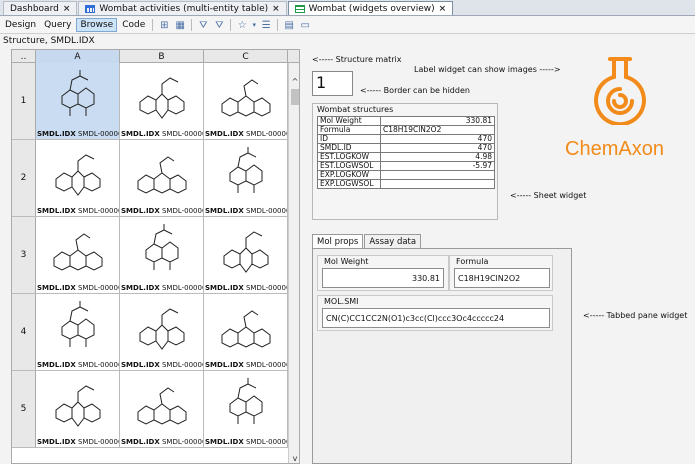 Image resolution: width=695 pixels, height=464 pixels. Describe the element at coordinates (57, 25) in the screenshot. I see `query-mode-button: Query` at that location.